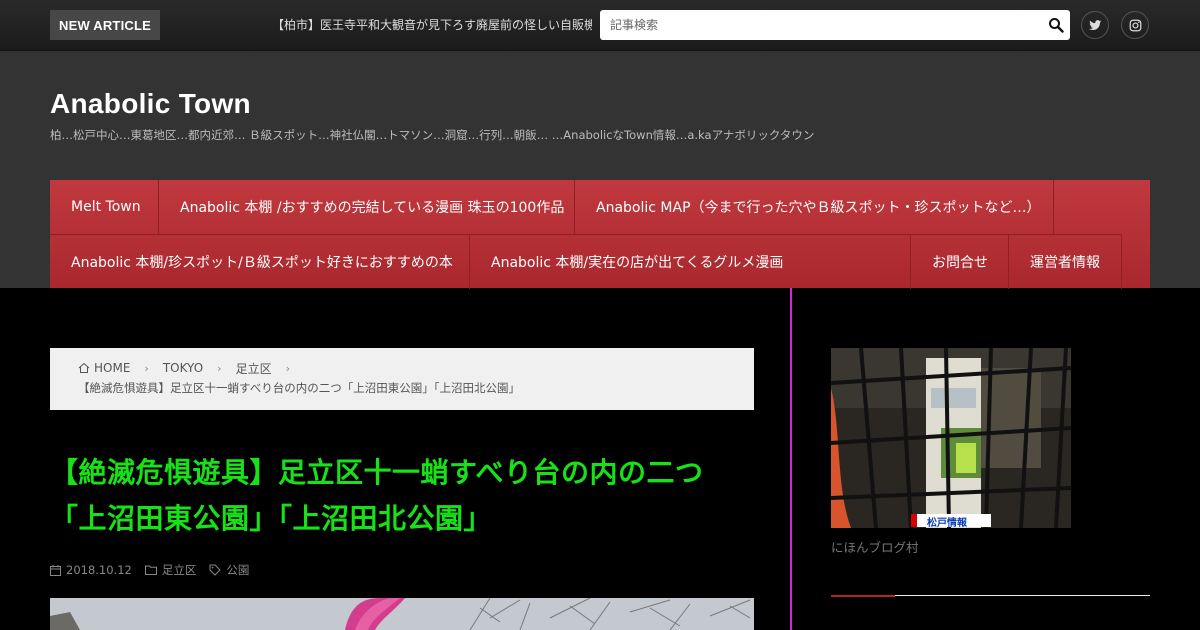 This screenshot has height=630, width=1200. What do you see at coordinates (183, 368) in the screenshot?
I see `breadcrumb-tokyo: TOKYO` at bounding box center [183, 368].